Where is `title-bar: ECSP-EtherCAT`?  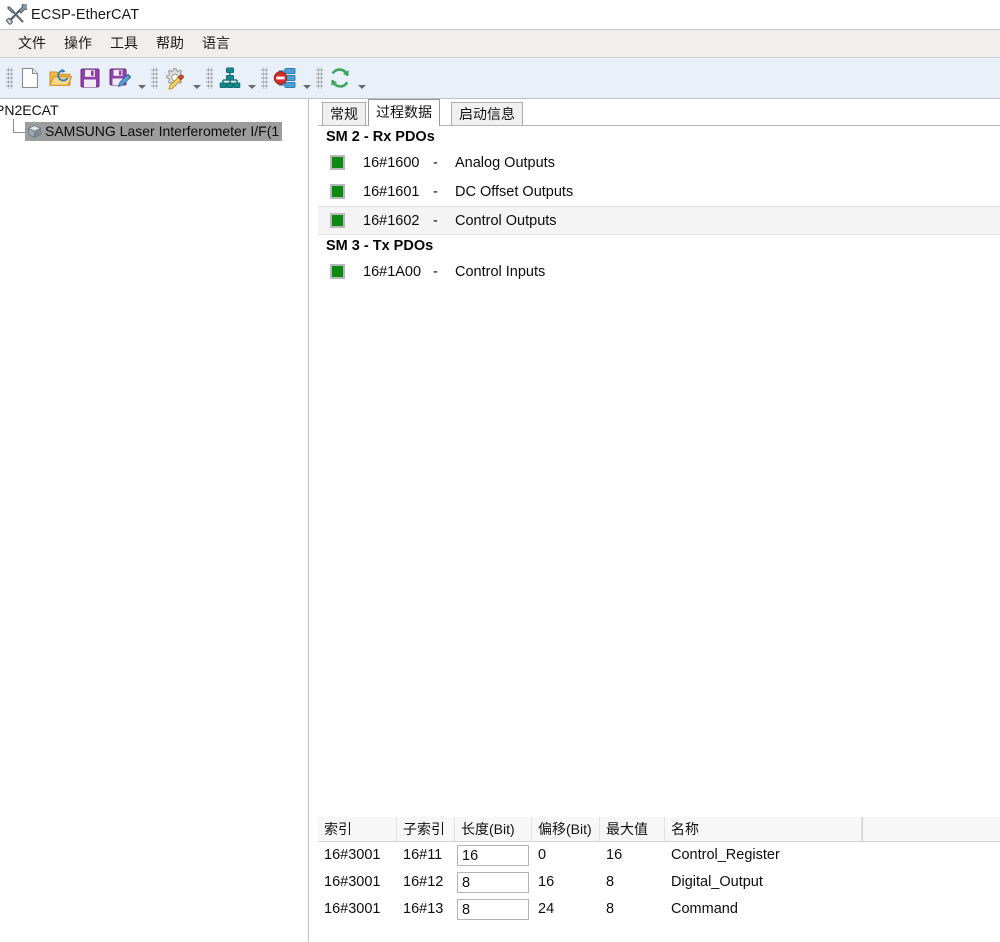
title-bar: ECSP-EtherCAT is located at coordinates (500, 14).